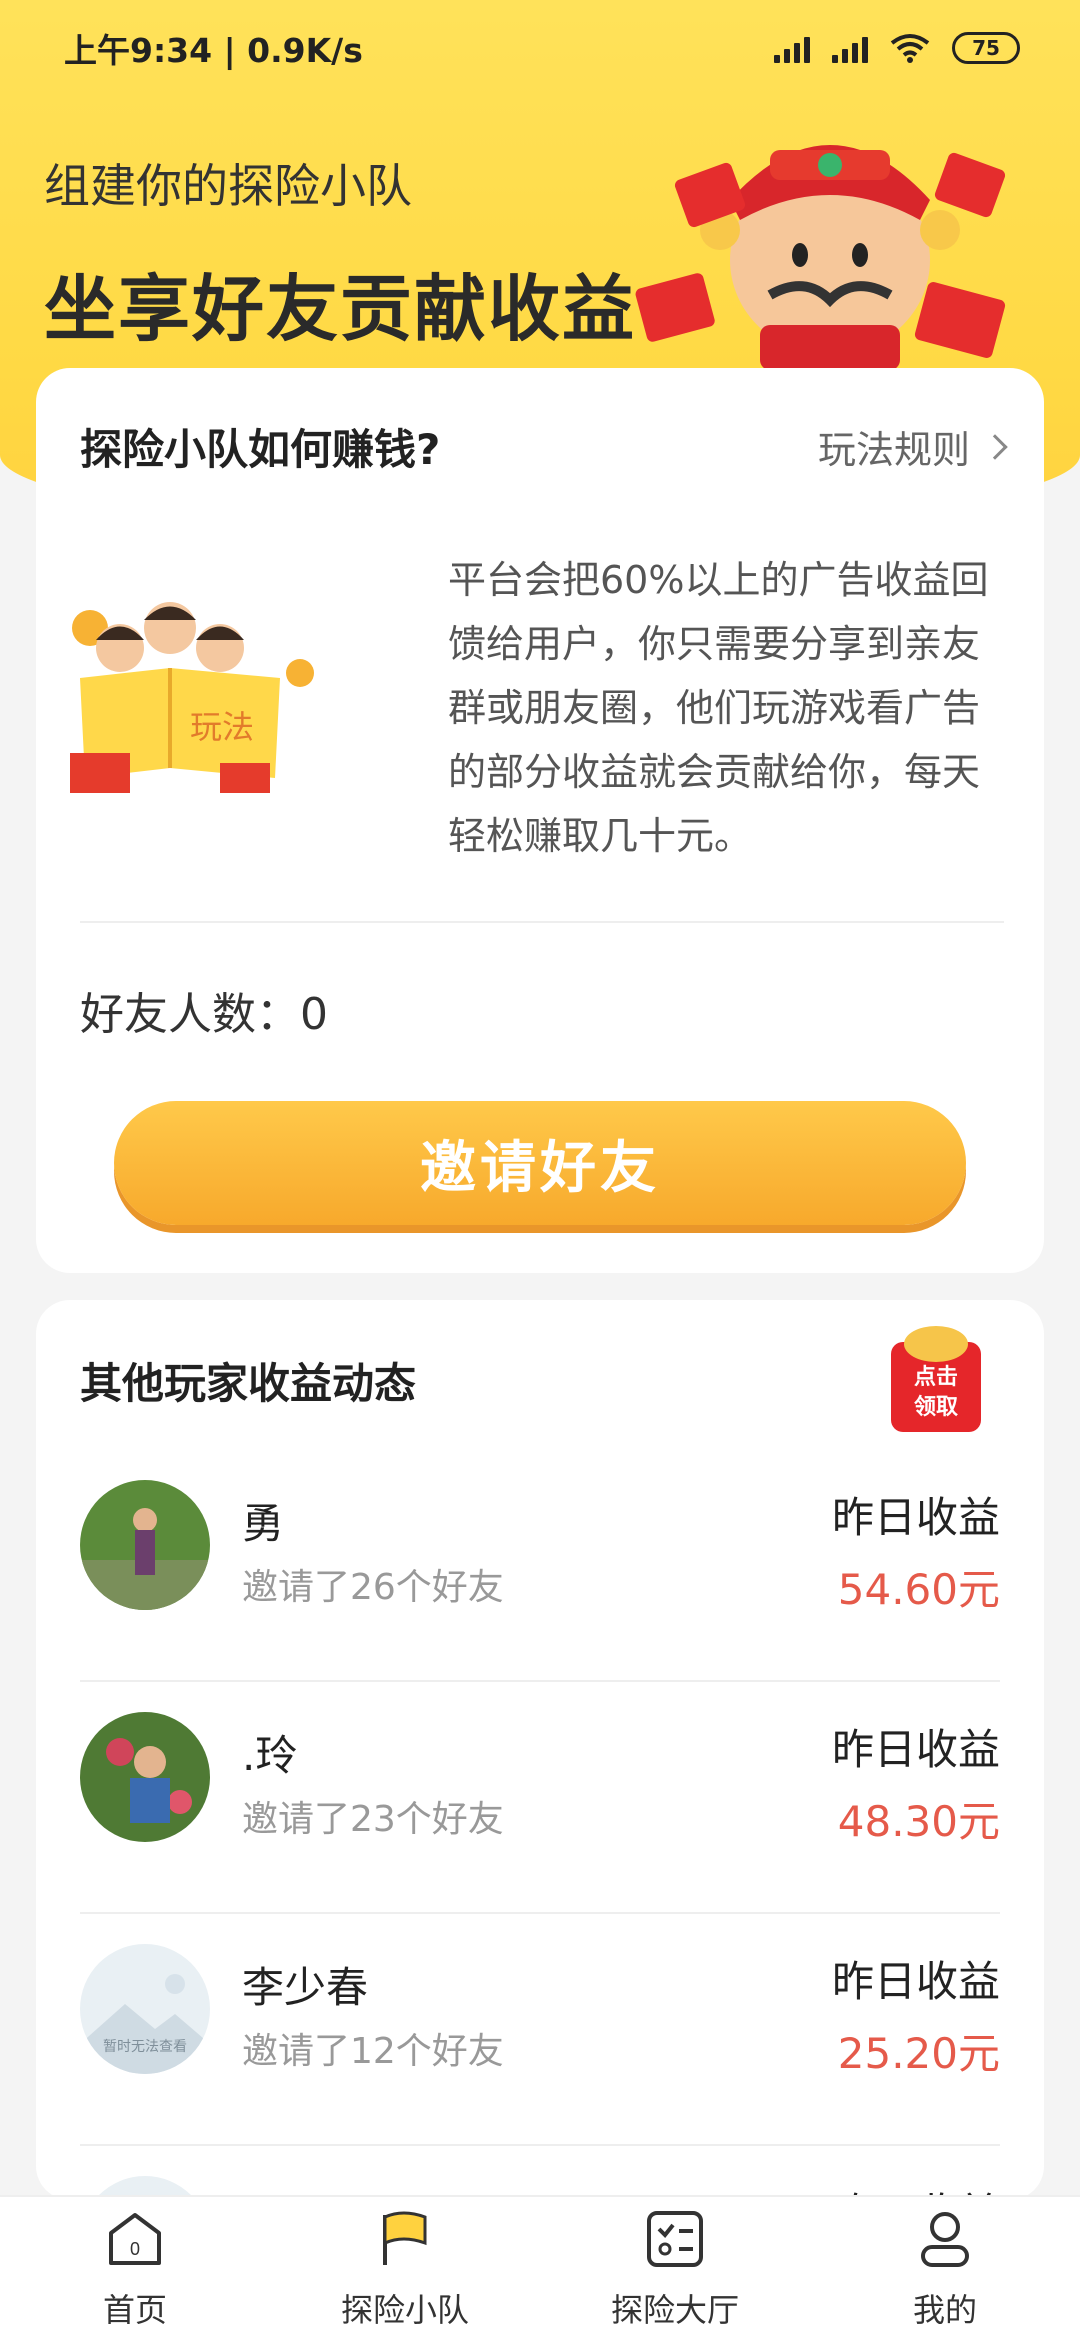 This screenshot has width=1080, height=2340. I want to click on list-item: 勇 邀请了26个好友 昨日收益 54.60元, so click(540, 1566).